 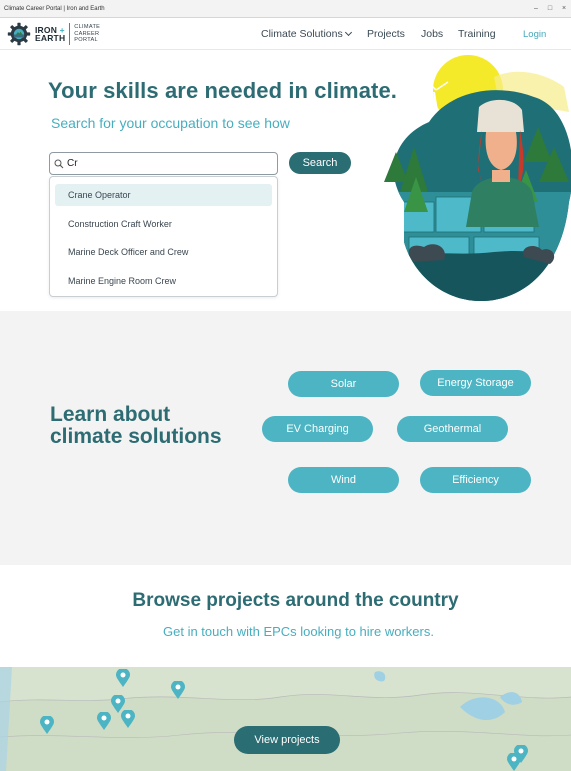 What do you see at coordinates (343, 384) in the screenshot?
I see `solution-solar-button: Solar` at bounding box center [343, 384].